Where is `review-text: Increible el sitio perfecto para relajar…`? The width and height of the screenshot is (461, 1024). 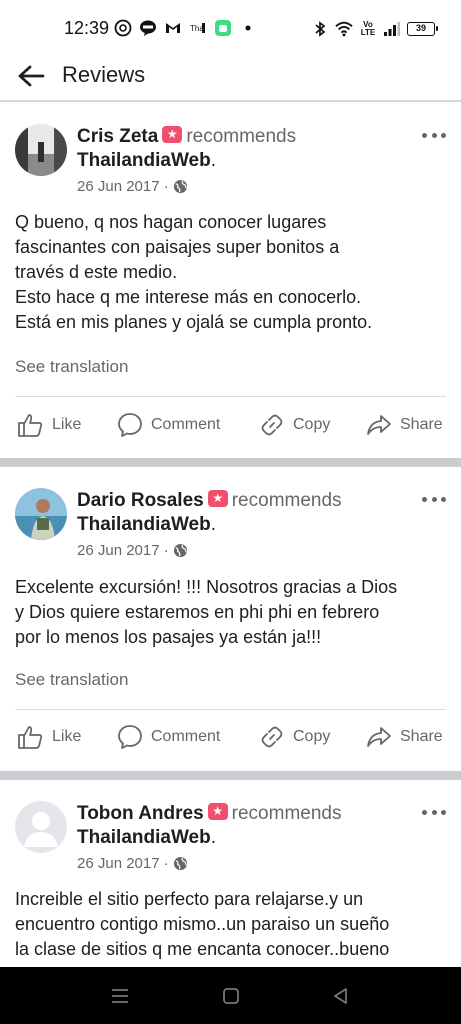
review-text: Increible el sitio perfecto para relajar… is located at coordinates (202, 924).